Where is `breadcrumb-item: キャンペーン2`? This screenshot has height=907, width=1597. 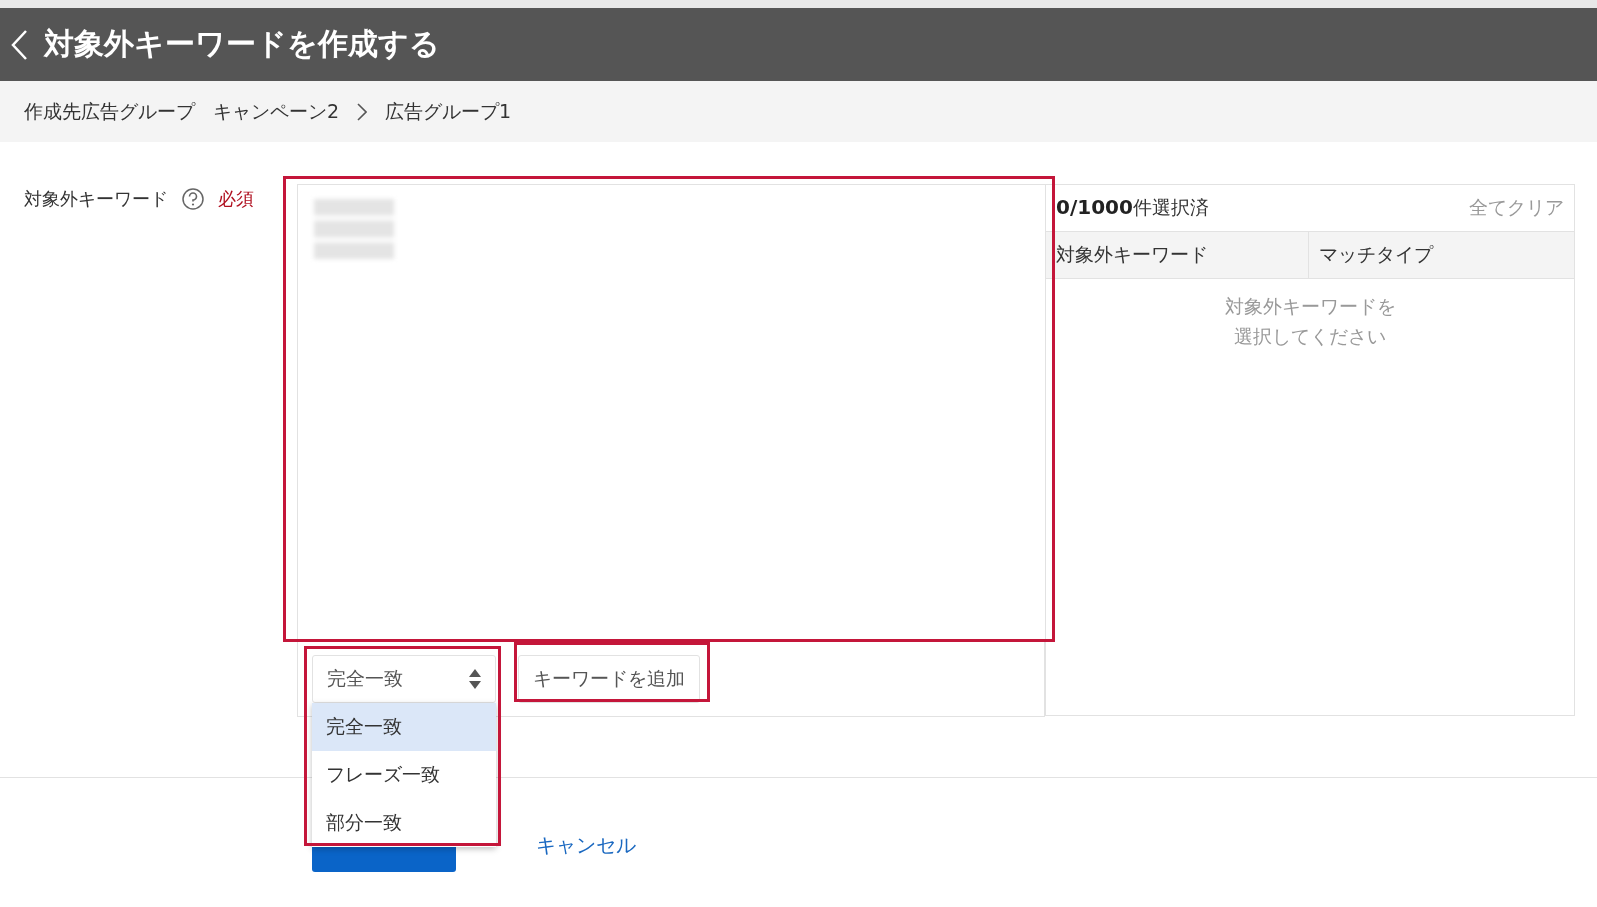
breadcrumb-item: キャンペーン2 is located at coordinates (276, 111).